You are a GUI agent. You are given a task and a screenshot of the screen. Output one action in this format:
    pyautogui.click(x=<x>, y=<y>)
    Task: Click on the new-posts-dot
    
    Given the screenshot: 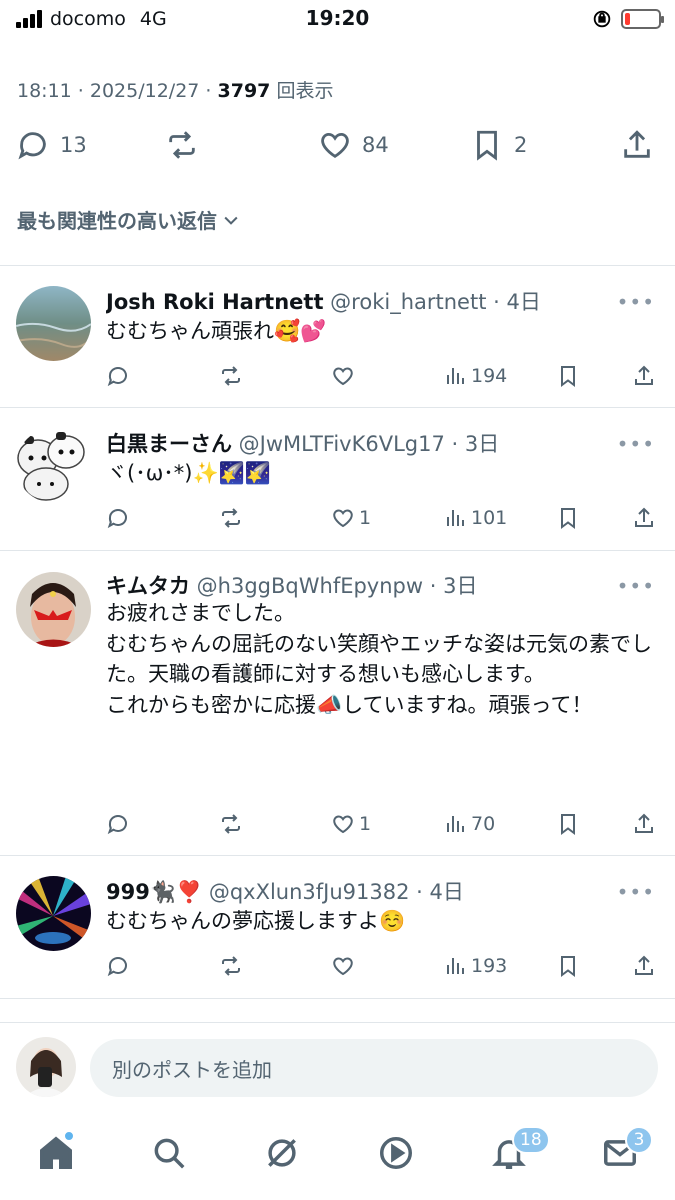 What is the action you would take?
    pyautogui.click(x=69, y=1136)
    